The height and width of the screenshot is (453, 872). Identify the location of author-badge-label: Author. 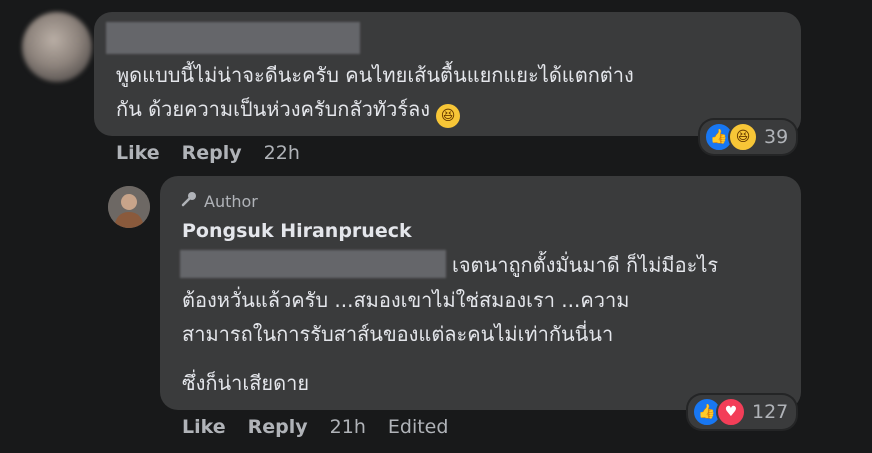
(231, 201).